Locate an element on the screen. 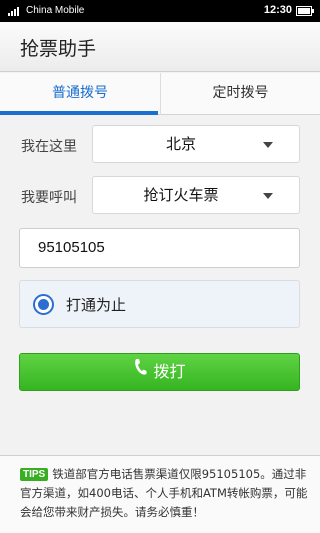 The image size is (320, 533). tab-scheduled-dial: 定时拨号 is located at coordinates (240, 94).